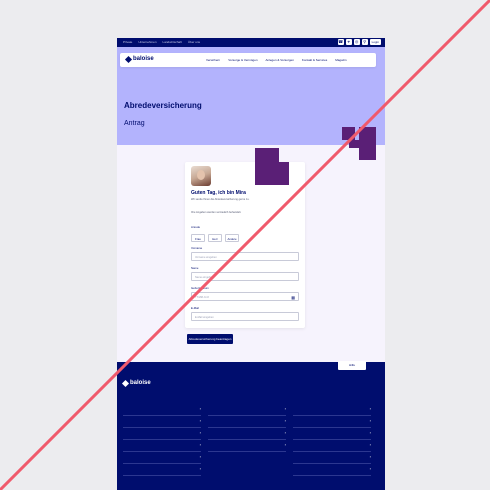 The height and width of the screenshot is (490, 490). Describe the element at coordinates (356, 42) in the screenshot. I see `language-icon: ◎` at that location.